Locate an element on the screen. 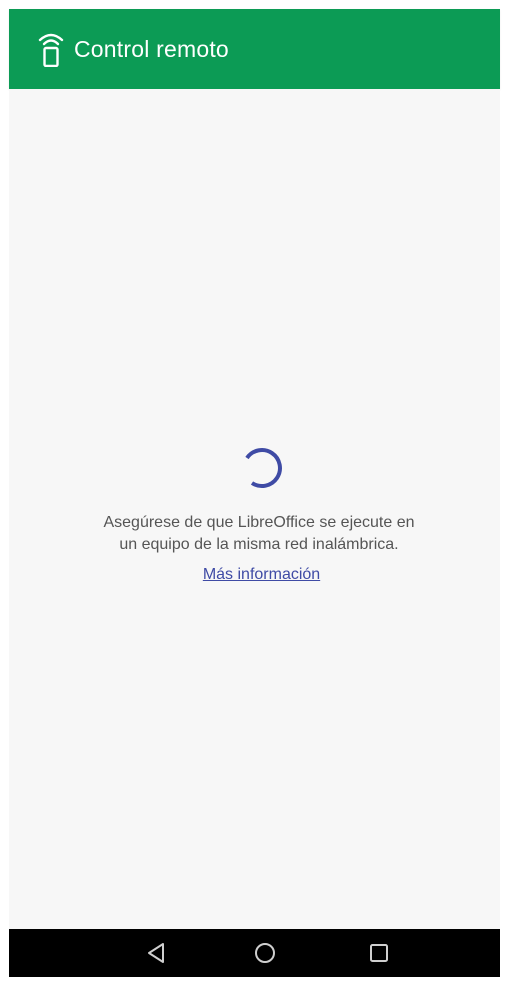 This screenshot has width=509, height=987. loading-spinner is located at coordinates (263, 468).